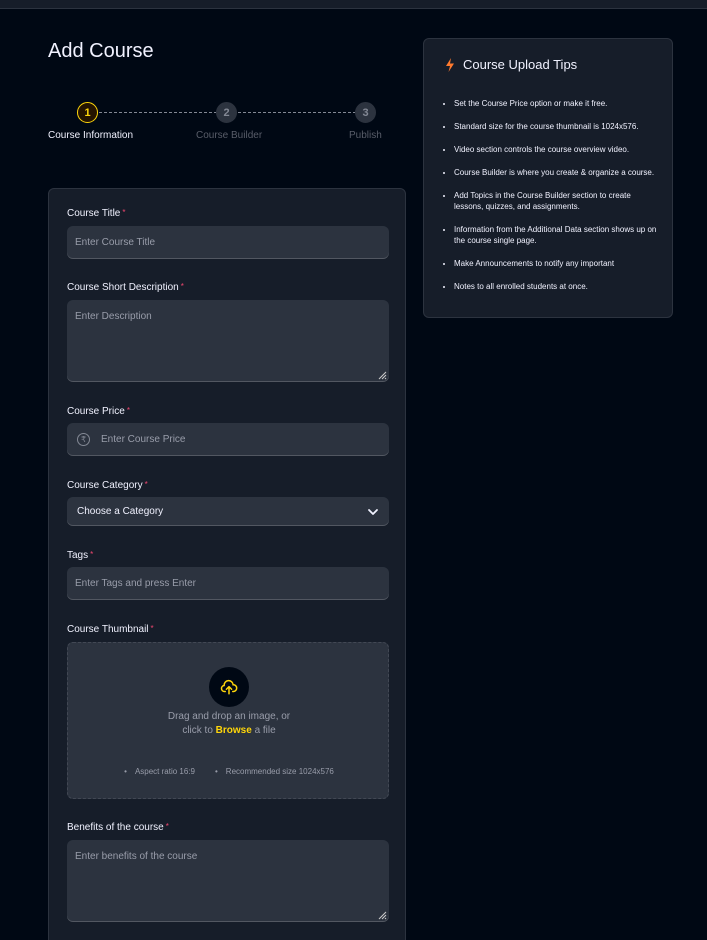 The width and height of the screenshot is (707, 940). Describe the element at coordinates (91, 135) in the screenshot. I see `step-1-label: Course Information` at that location.